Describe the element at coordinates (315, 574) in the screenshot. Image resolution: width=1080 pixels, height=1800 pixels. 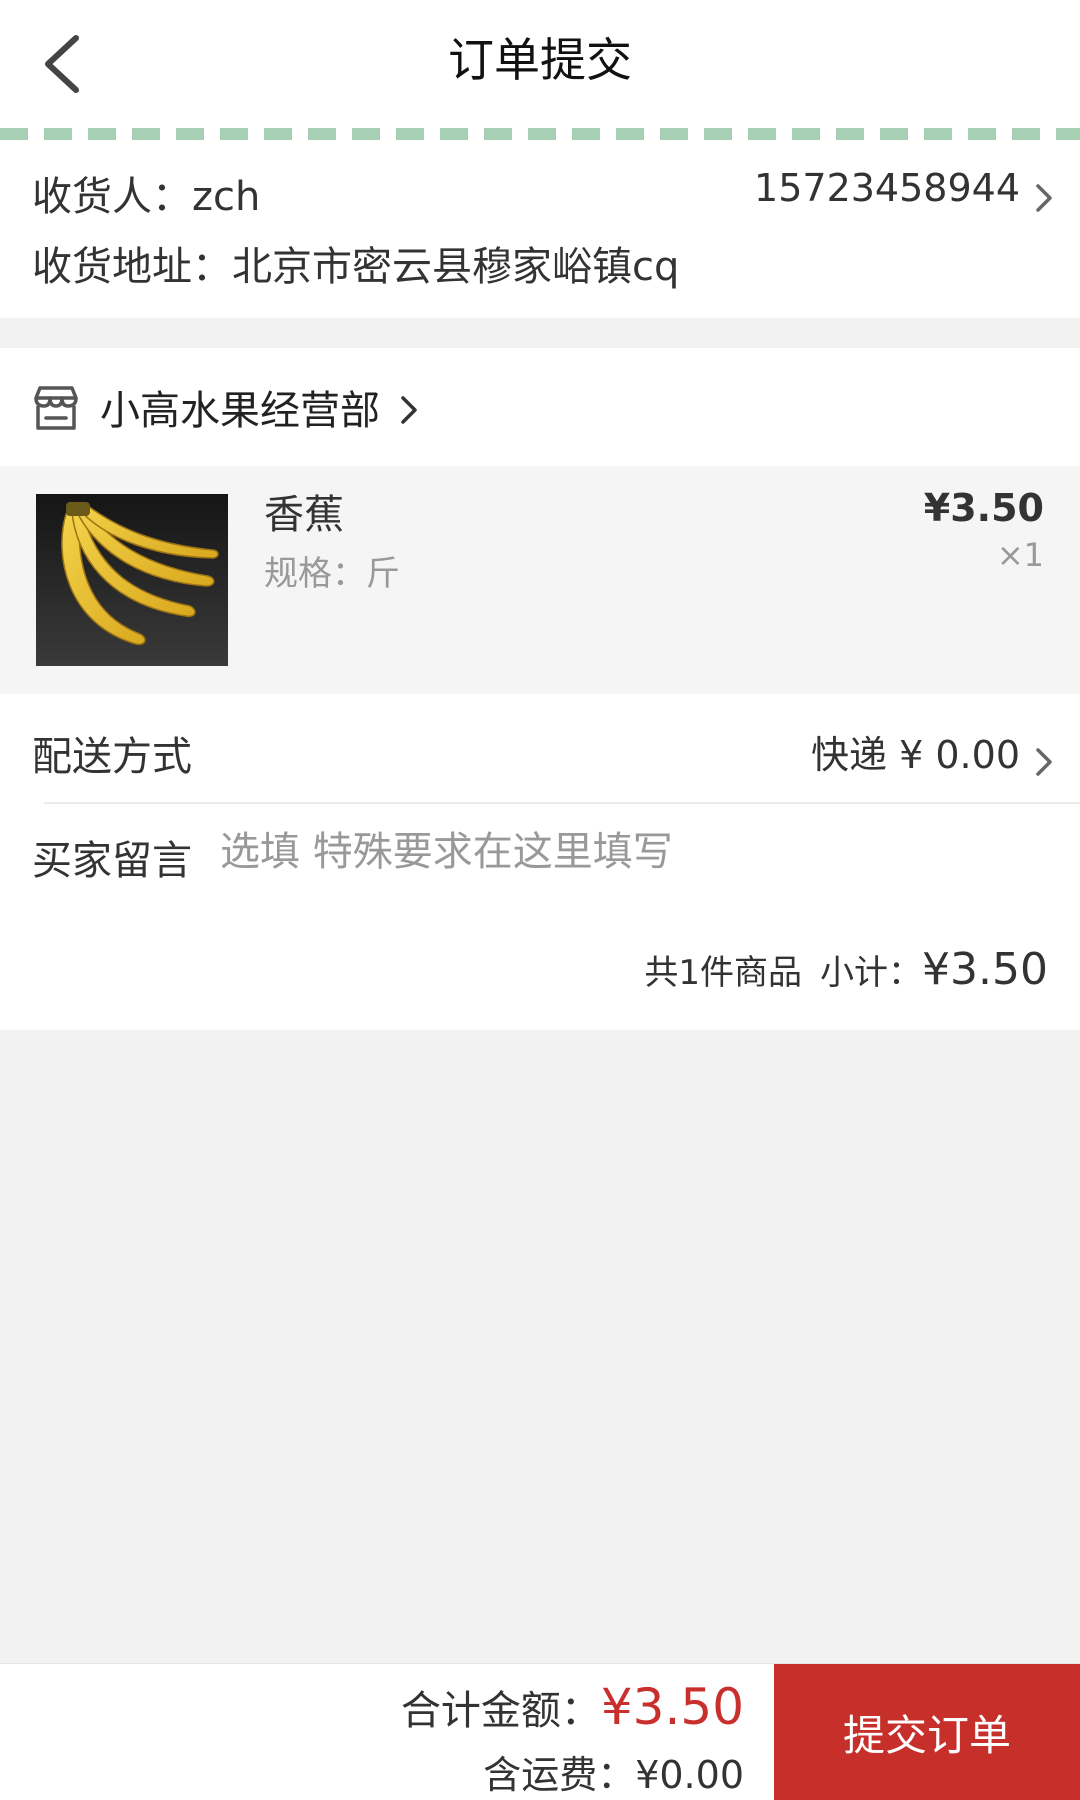
I see `spec-label: 规格：` at that location.